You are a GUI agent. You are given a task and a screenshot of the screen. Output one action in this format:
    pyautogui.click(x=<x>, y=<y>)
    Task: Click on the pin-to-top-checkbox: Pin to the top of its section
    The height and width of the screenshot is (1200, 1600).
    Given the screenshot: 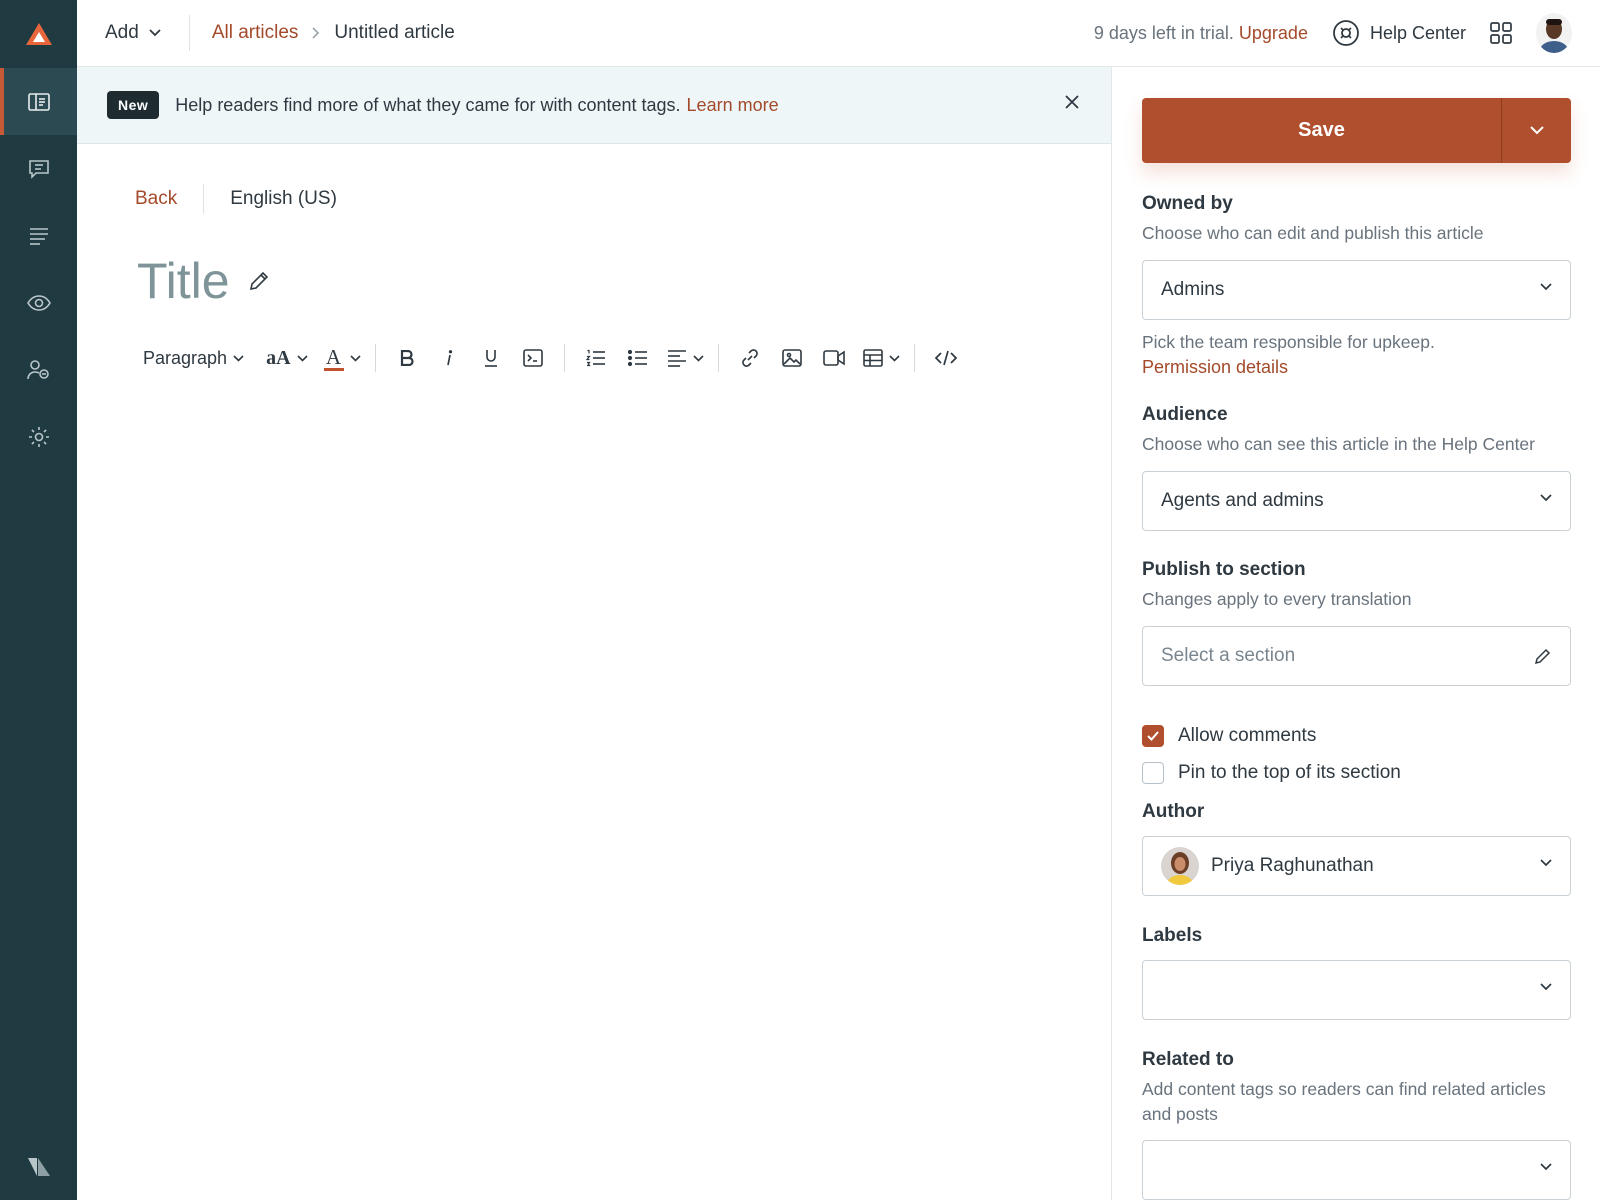 What is the action you would take?
    pyautogui.click(x=1356, y=773)
    